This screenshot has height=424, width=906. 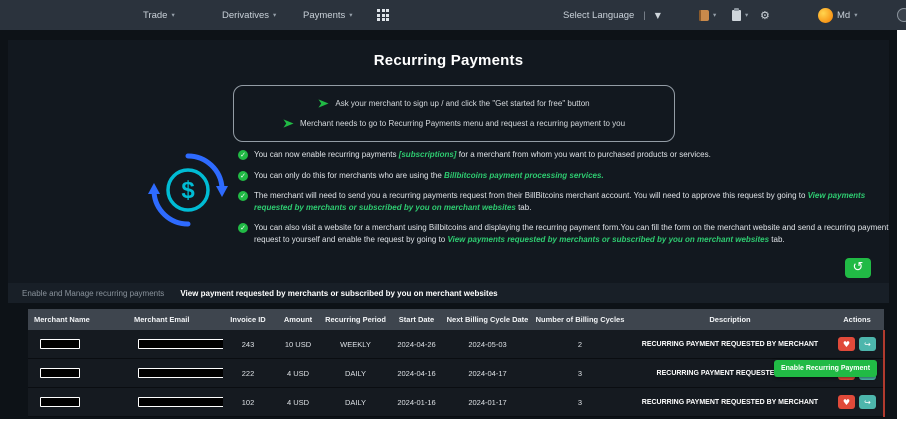 What do you see at coordinates (599, 15) in the screenshot?
I see `language-label: Select Language` at bounding box center [599, 15].